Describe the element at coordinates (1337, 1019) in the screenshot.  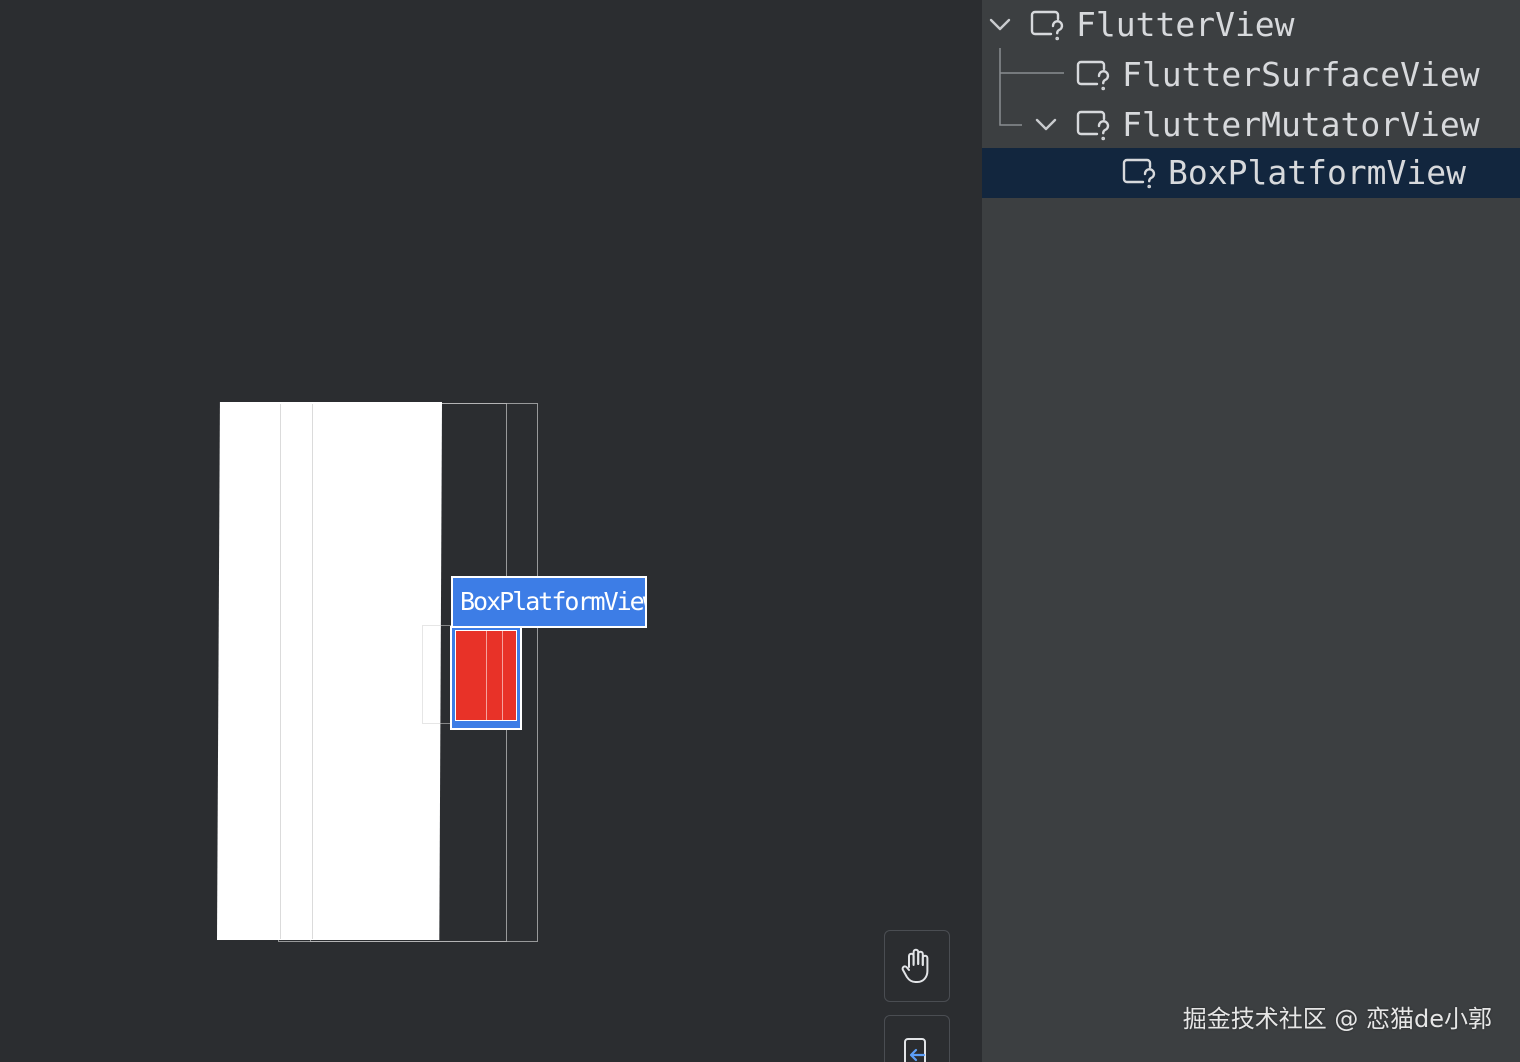
I see `watermark-text: 掘金技术社区 @ 恋猫de小郭` at that location.